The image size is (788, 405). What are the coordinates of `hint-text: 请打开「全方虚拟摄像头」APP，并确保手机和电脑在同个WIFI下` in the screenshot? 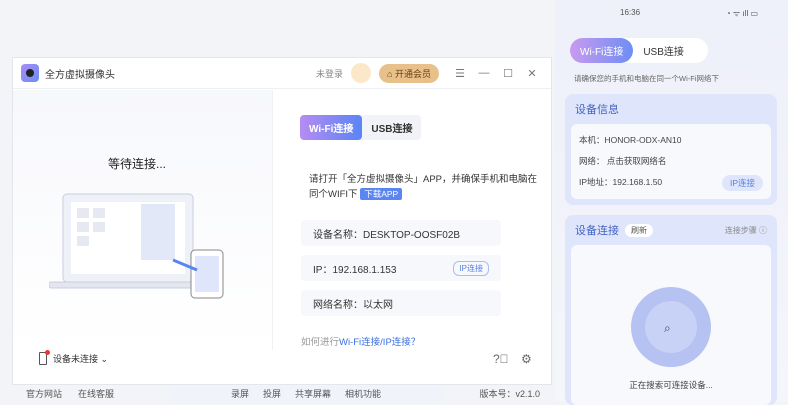 It's located at (423, 187).